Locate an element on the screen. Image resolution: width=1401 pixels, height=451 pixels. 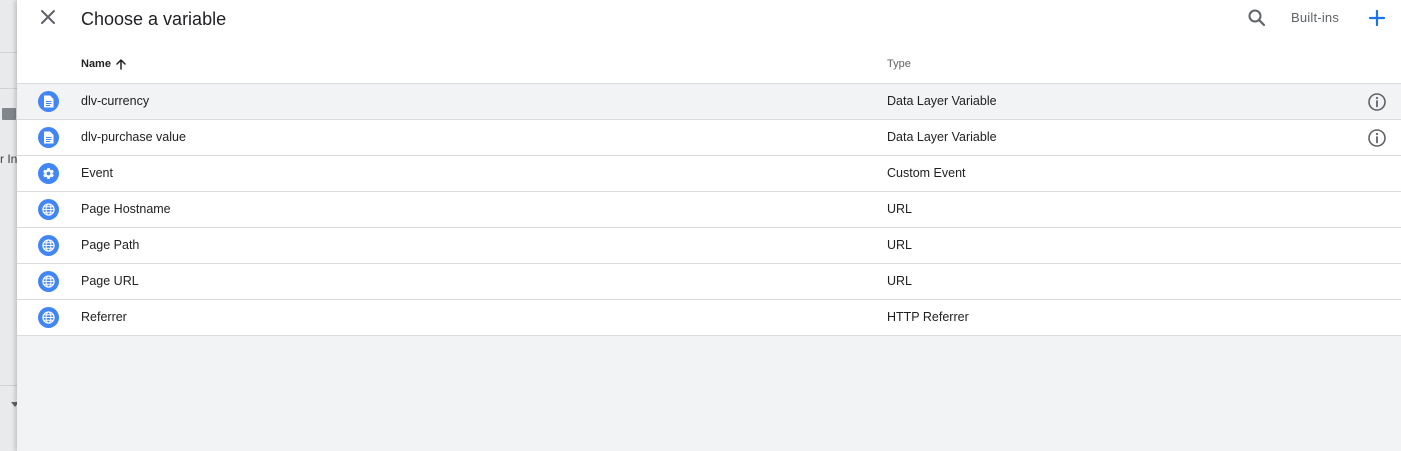
variable-type: Custom Event is located at coordinates (926, 173).